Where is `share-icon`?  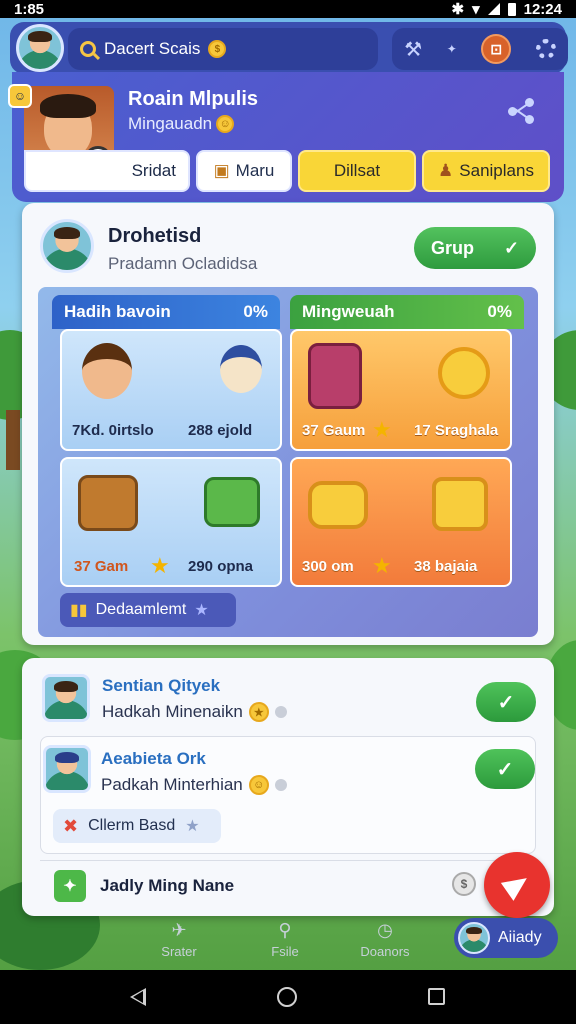
share-icon is located at coordinates (521, 111).